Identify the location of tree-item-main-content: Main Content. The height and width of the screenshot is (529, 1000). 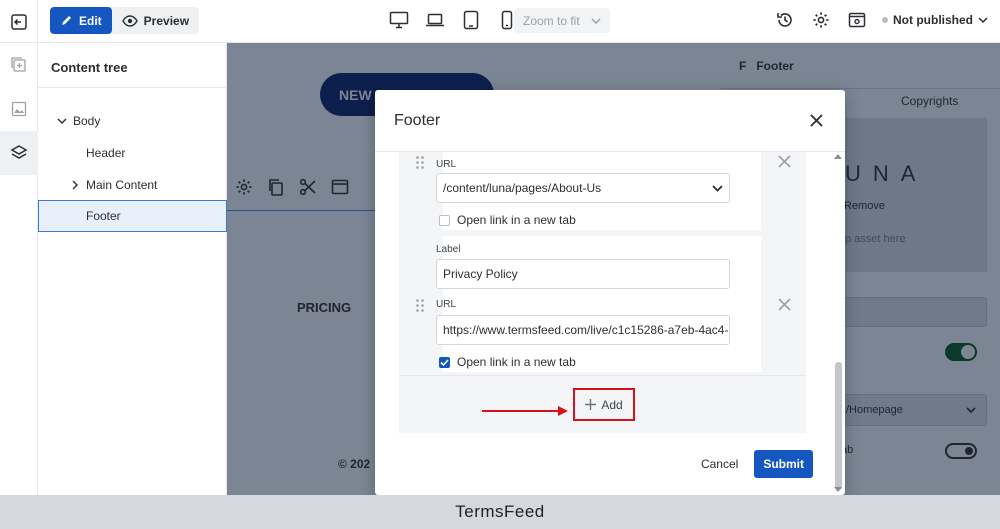
(132, 185).